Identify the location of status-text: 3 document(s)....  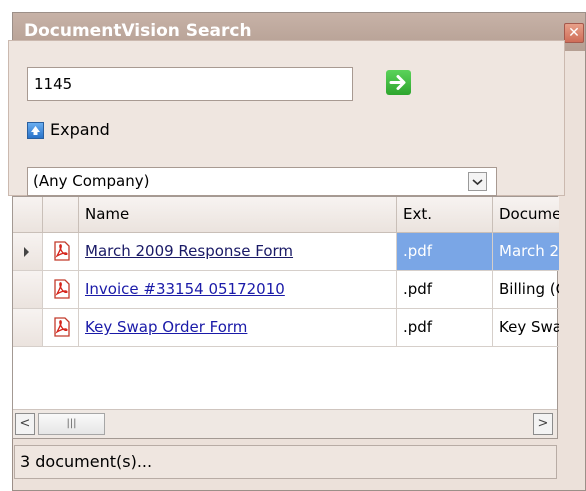
(86, 461).